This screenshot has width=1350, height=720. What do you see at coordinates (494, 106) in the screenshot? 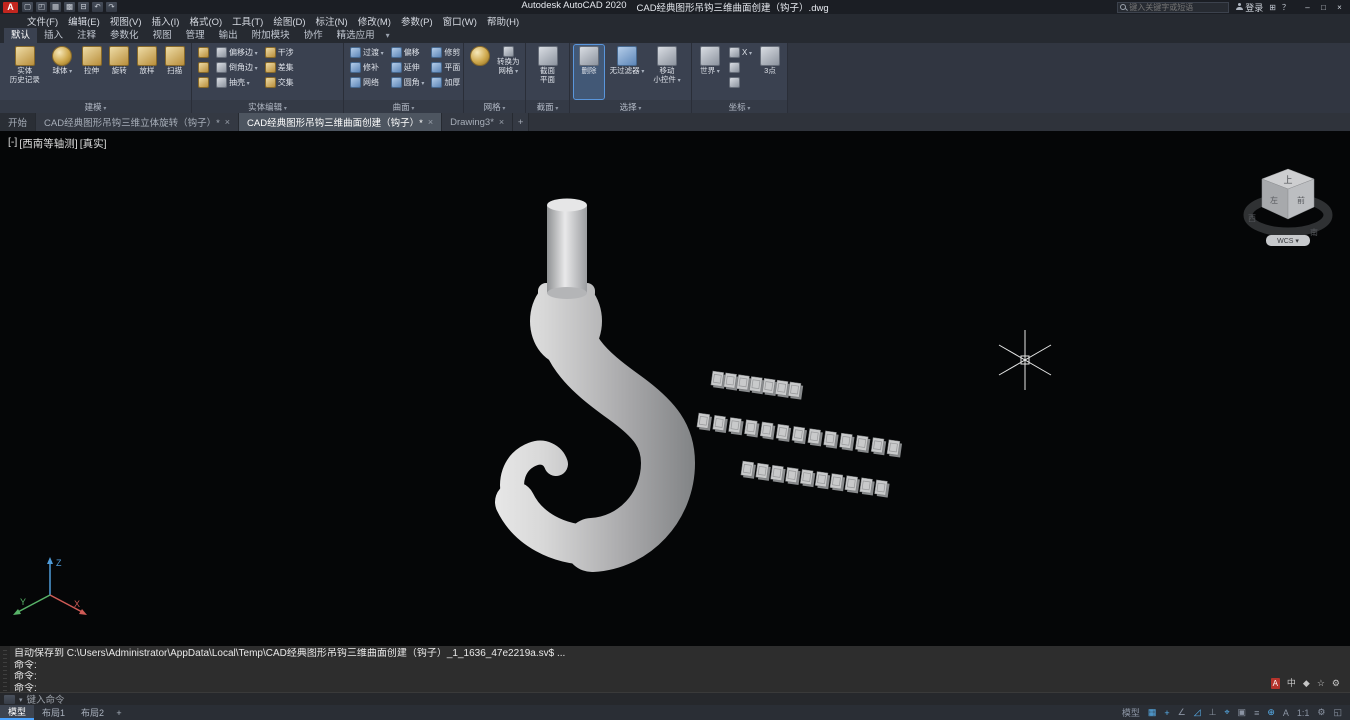
I see `panel-label-mesh: 网格` at bounding box center [494, 106].